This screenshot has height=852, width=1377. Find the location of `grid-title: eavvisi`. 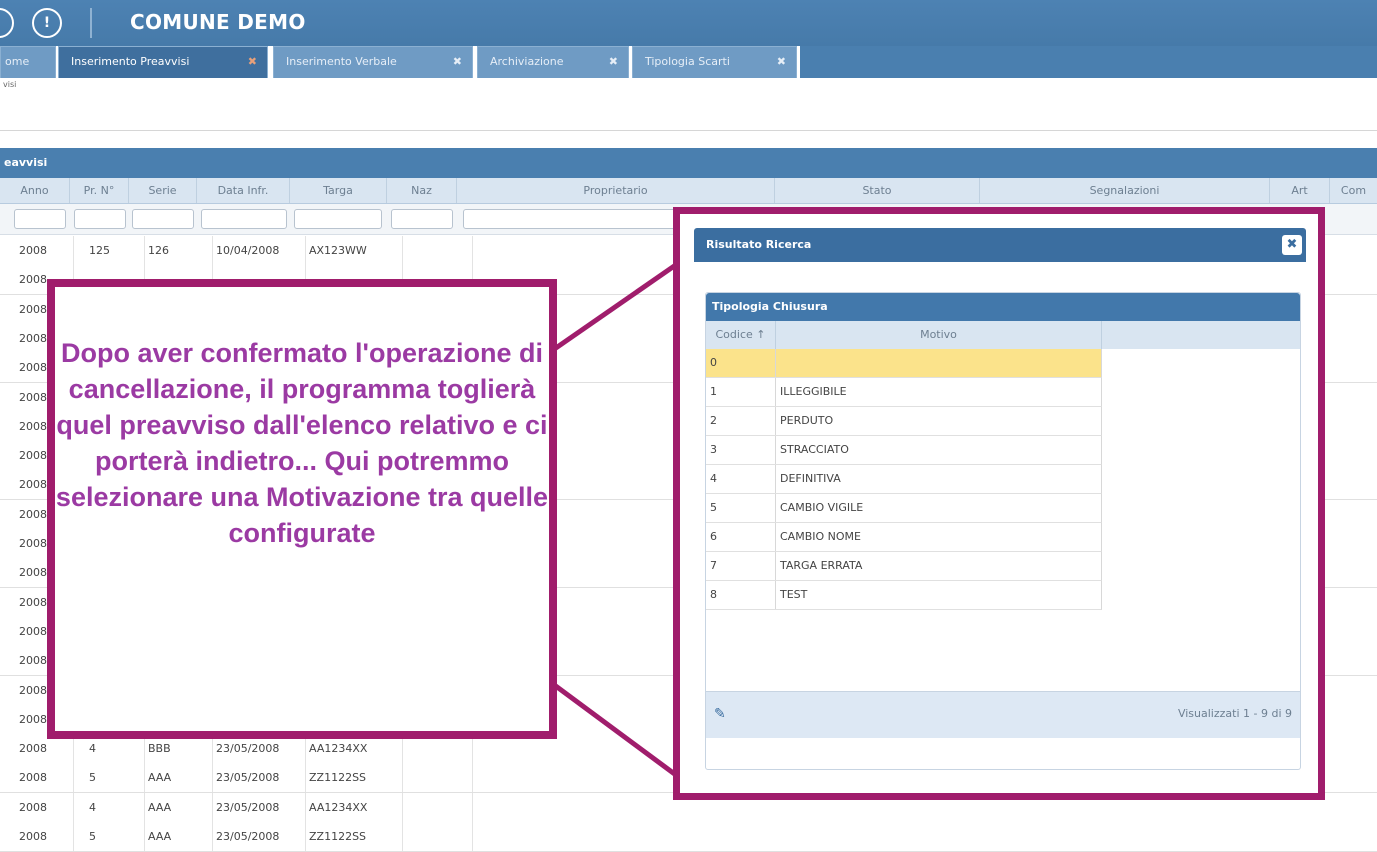

grid-title: eavvisi is located at coordinates (688, 163).